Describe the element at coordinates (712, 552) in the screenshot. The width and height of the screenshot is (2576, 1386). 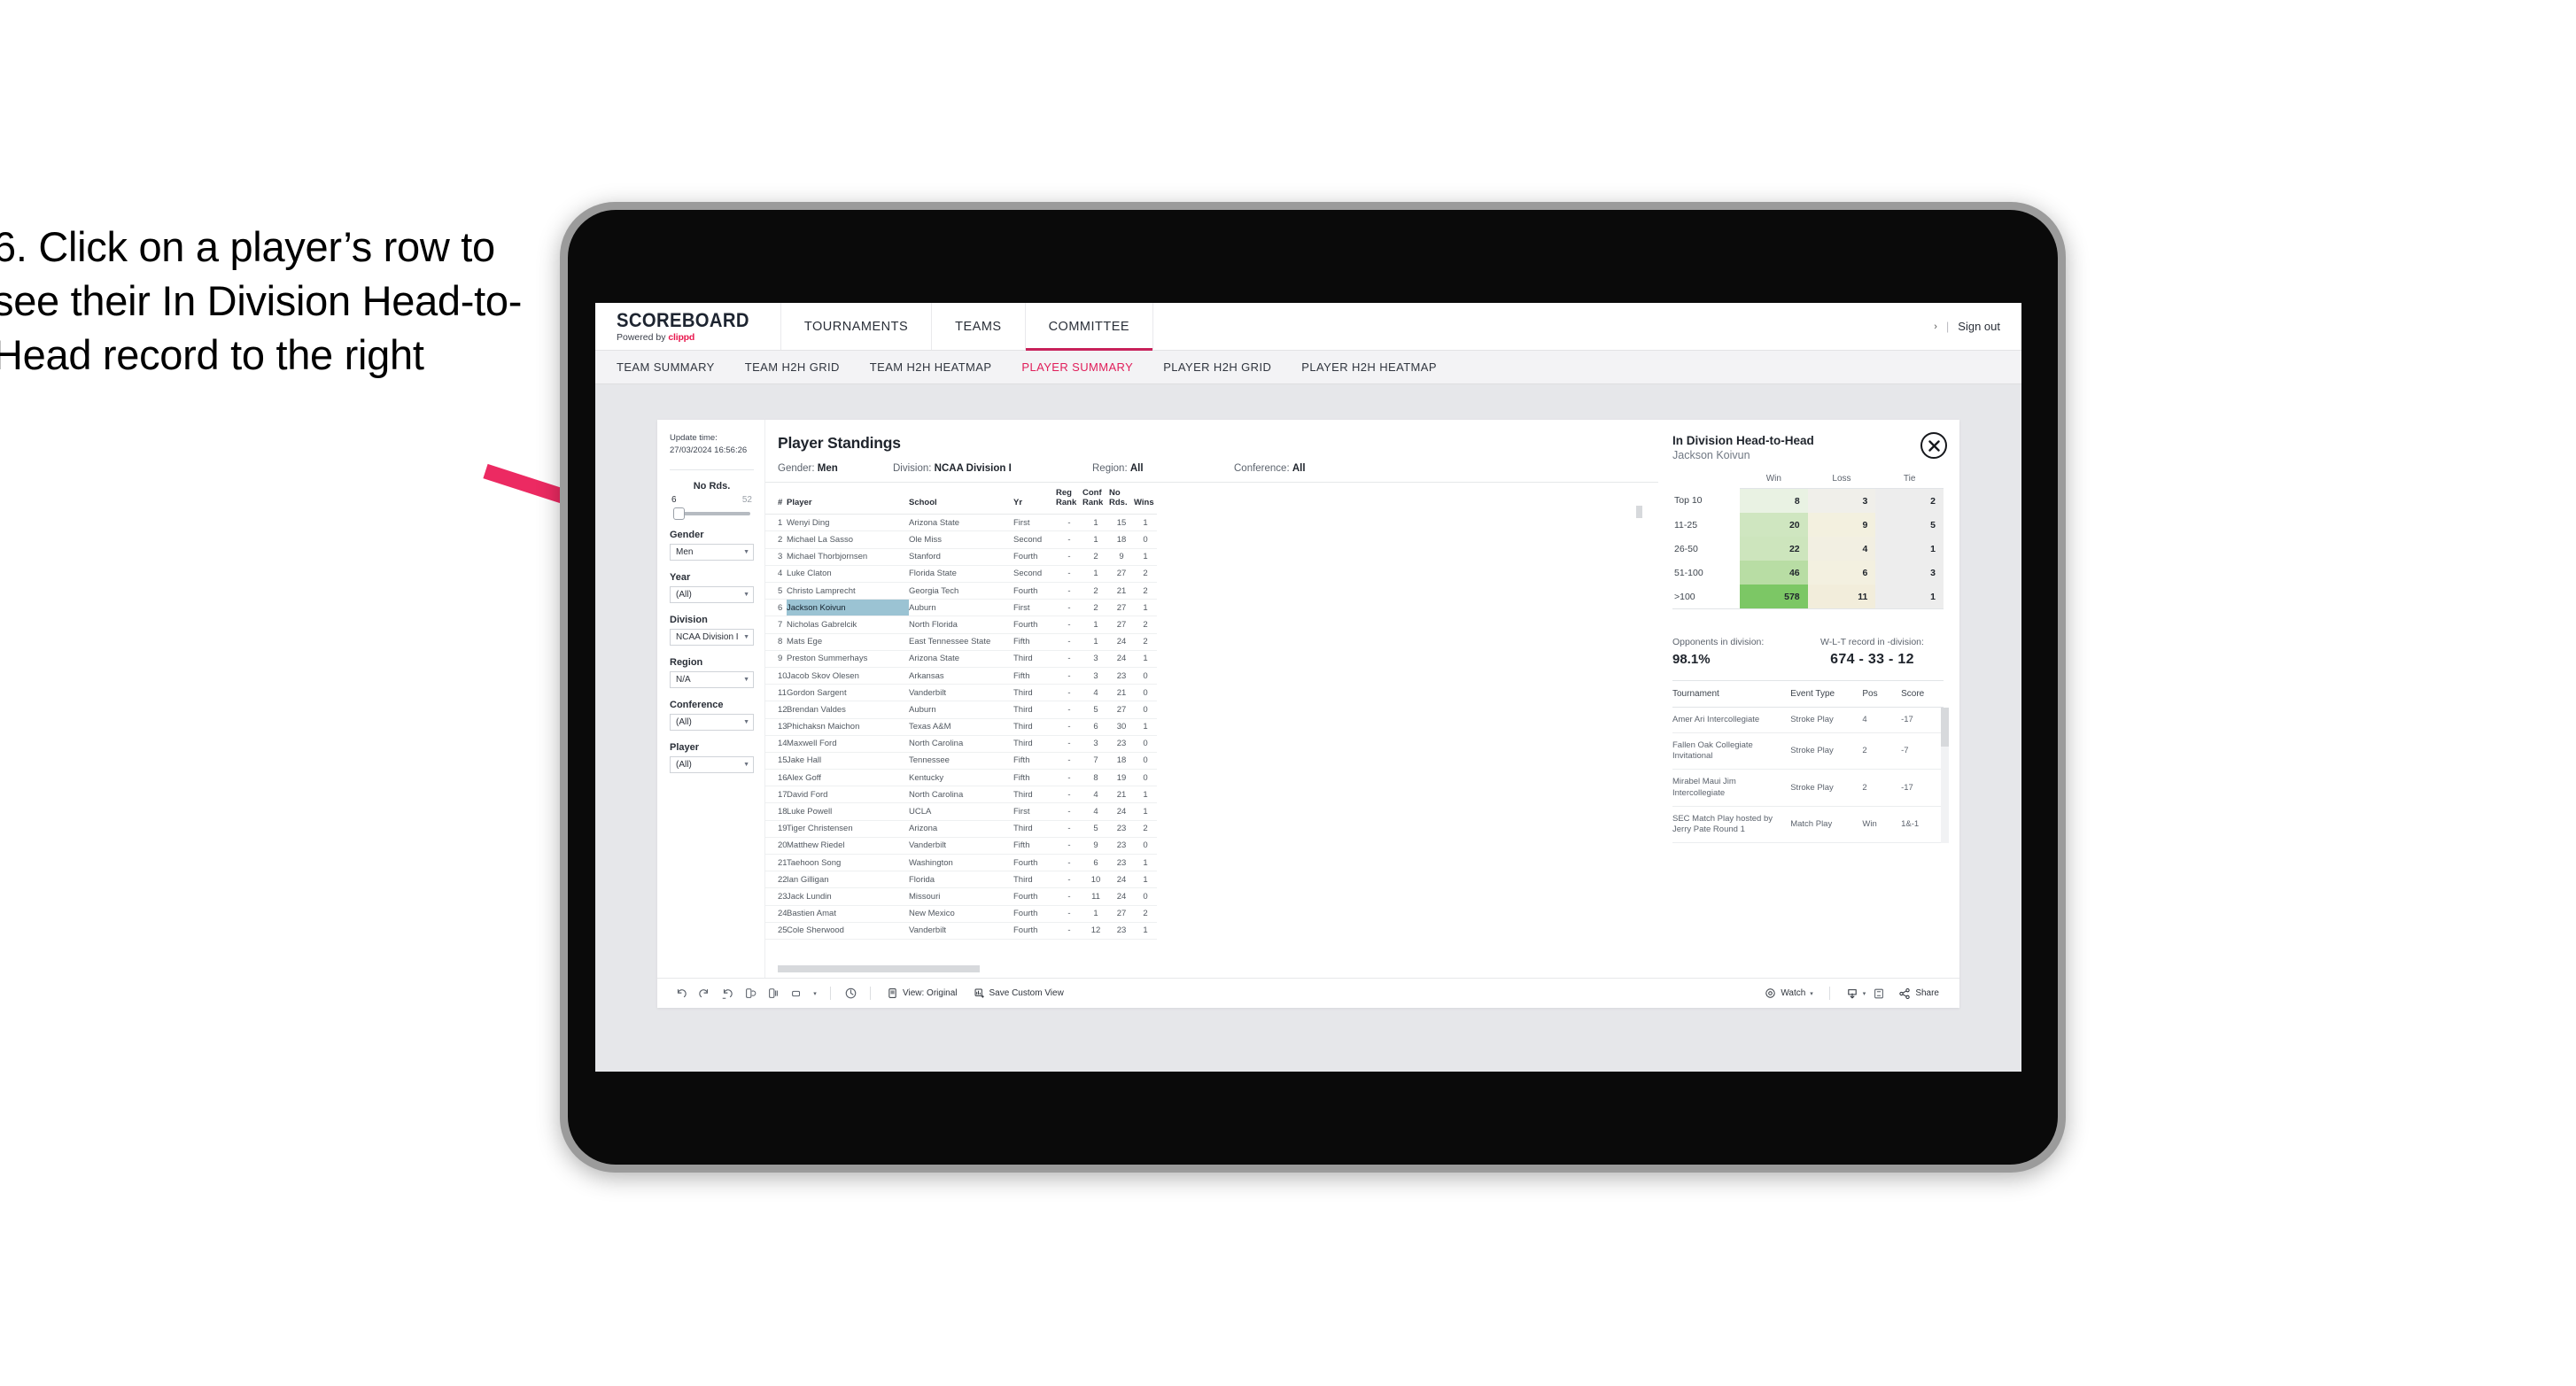
I see `filter-gender-select: Men ▼` at that location.